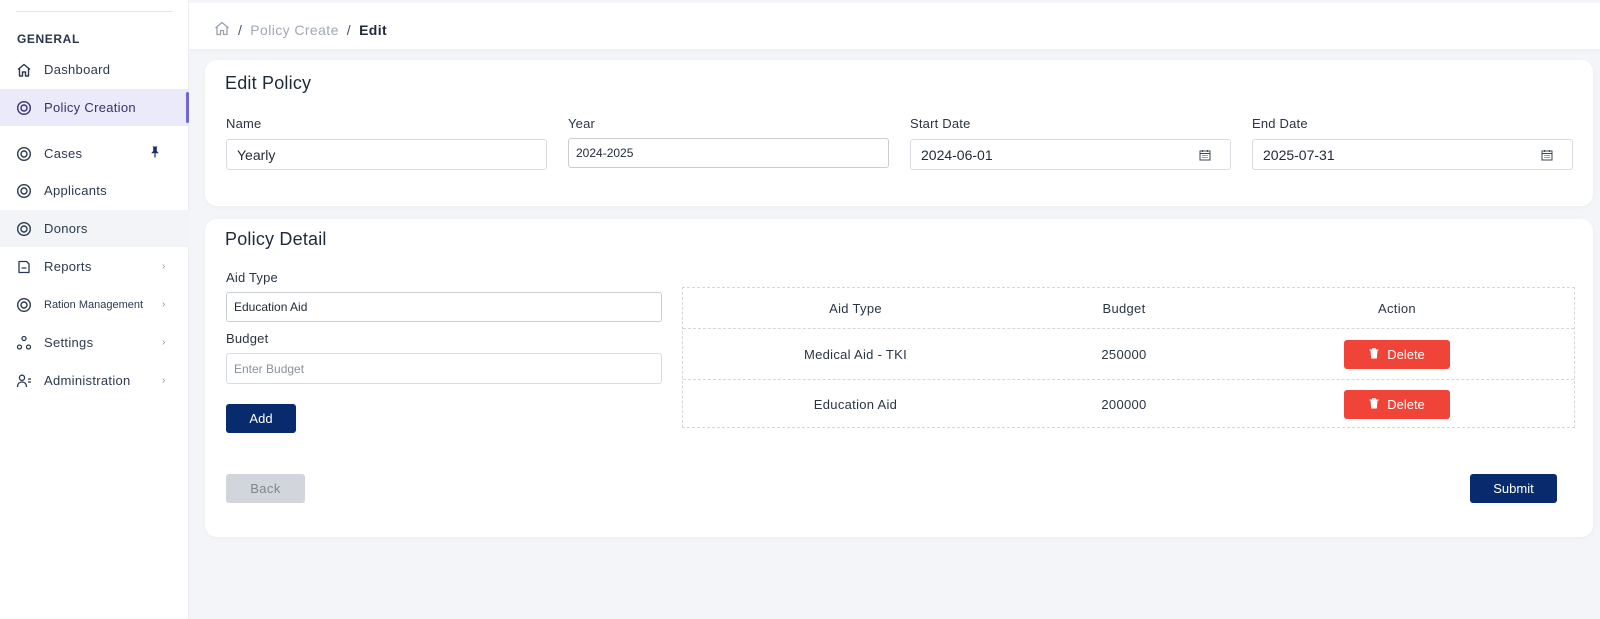 This screenshot has height=619, width=1600. Describe the element at coordinates (69, 342) in the screenshot. I see `sidebar-item-label: Settings` at that location.